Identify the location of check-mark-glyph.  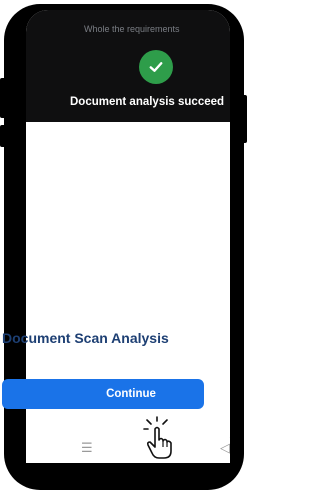
(156, 67).